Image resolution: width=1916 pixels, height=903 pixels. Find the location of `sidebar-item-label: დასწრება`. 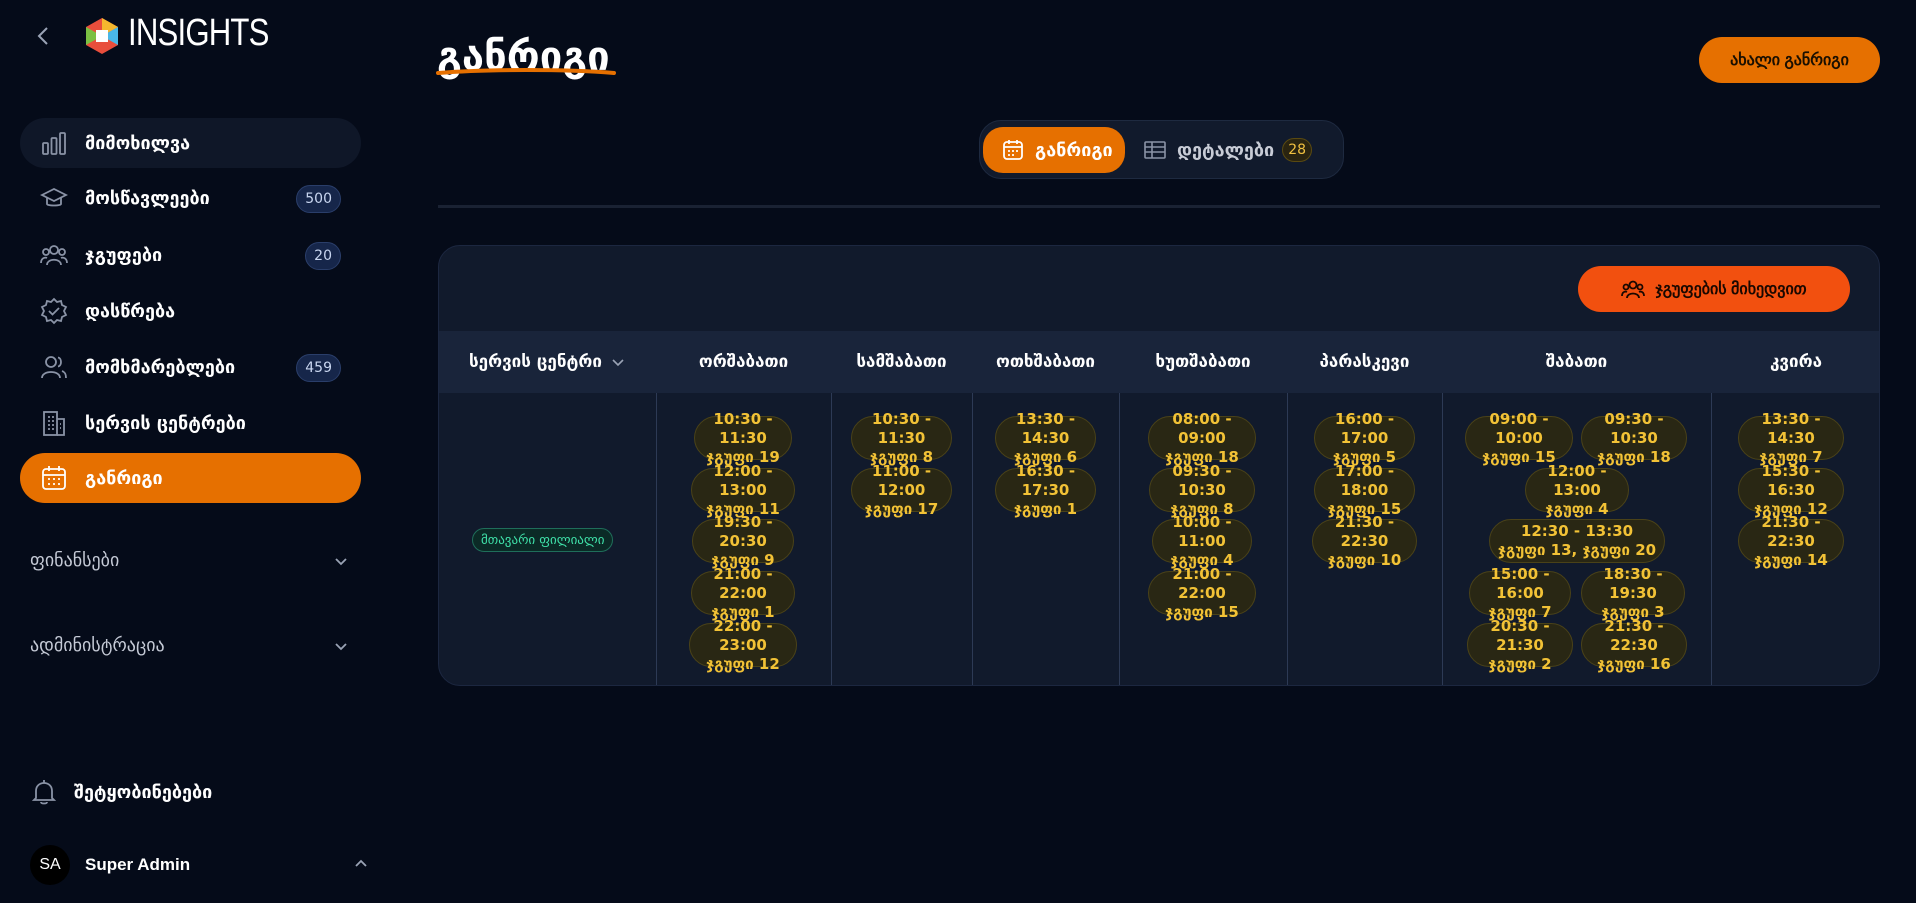

sidebar-item-label: დასწრება is located at coordinates (130, 311).